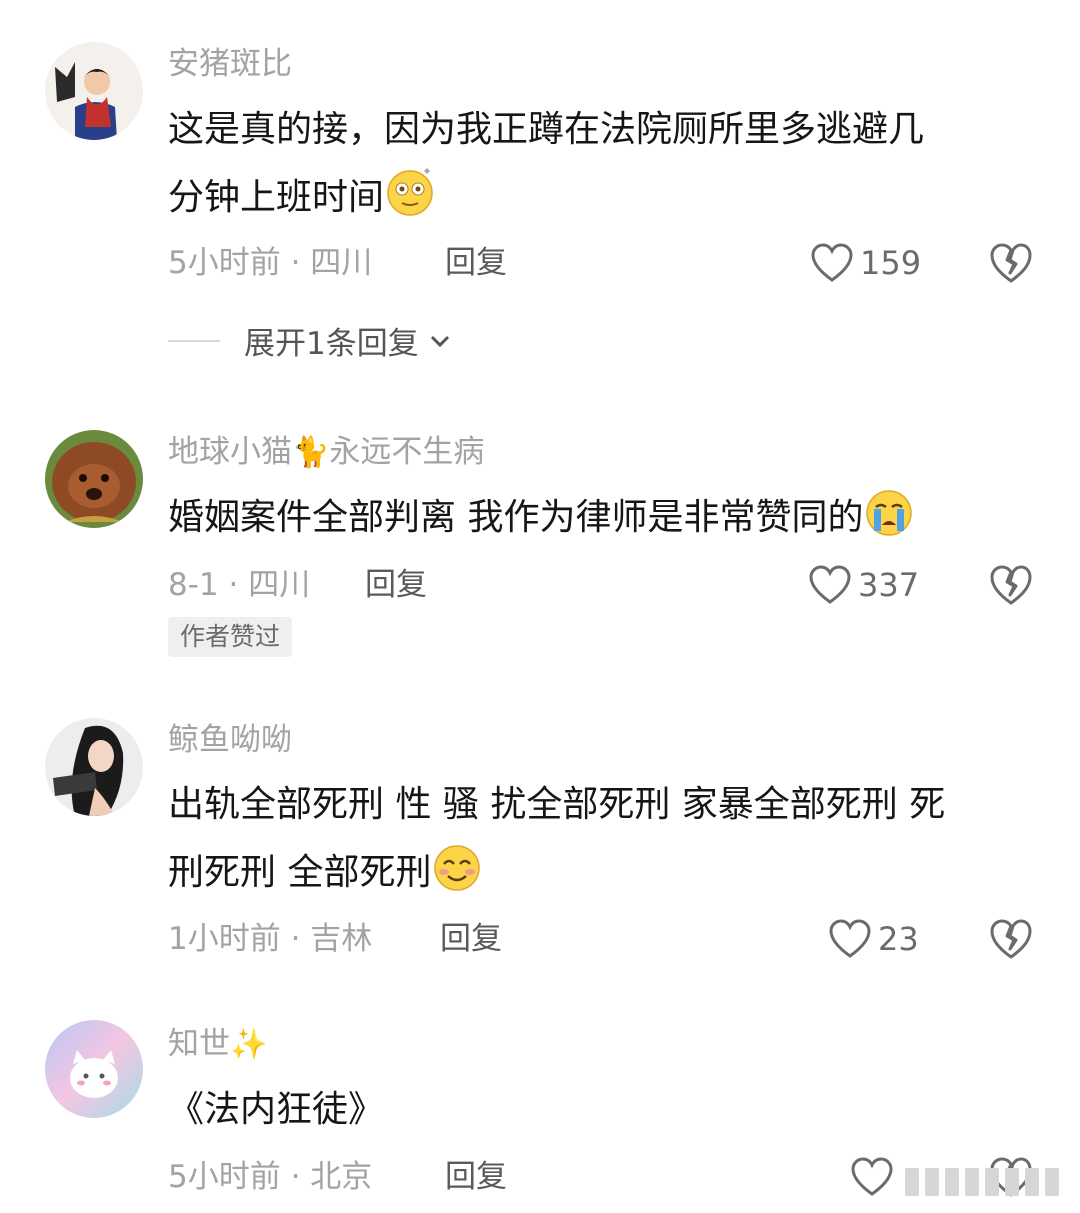  Describe the element at coordinates (270, 263) in the screenshot. I see `comment-meta: 5小时前 · 四川` at that location.